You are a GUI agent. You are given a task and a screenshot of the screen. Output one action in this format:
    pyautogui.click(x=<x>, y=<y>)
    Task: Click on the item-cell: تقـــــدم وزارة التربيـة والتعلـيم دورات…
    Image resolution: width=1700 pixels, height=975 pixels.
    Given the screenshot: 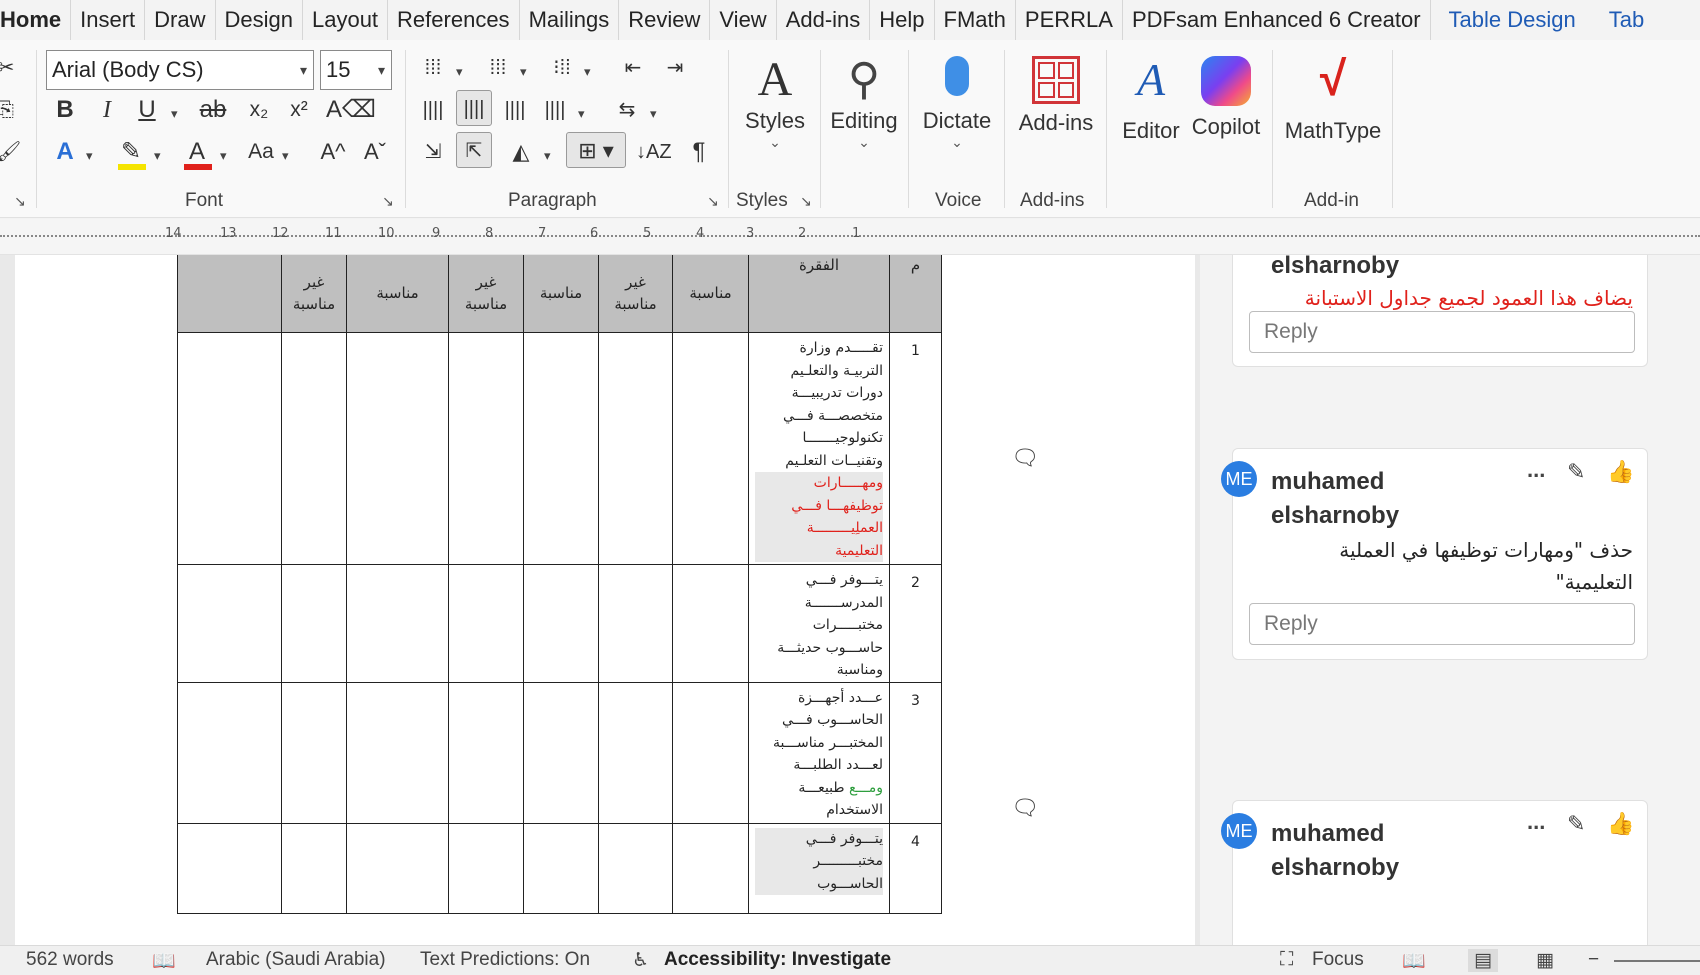 What is the action you would take?
    pyautogui.click(x=819, y=448)
    